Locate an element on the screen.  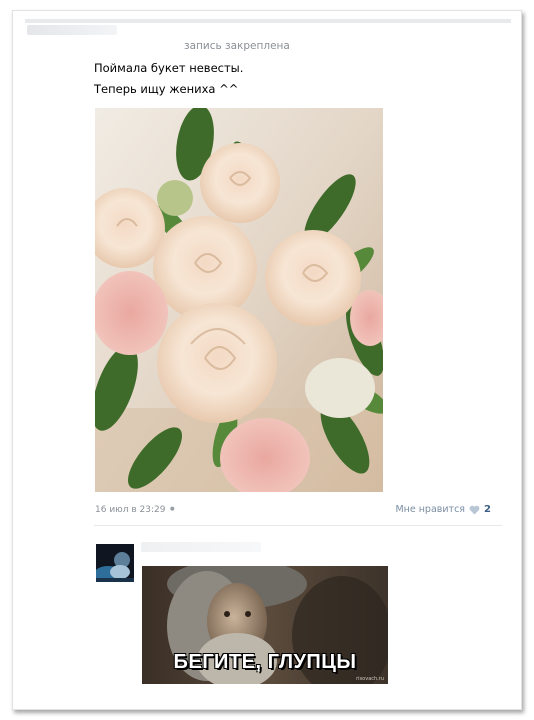
meme-caption: БЕГИТЕ, ГЛУПЦЫ is located at coordinates (265, 662).